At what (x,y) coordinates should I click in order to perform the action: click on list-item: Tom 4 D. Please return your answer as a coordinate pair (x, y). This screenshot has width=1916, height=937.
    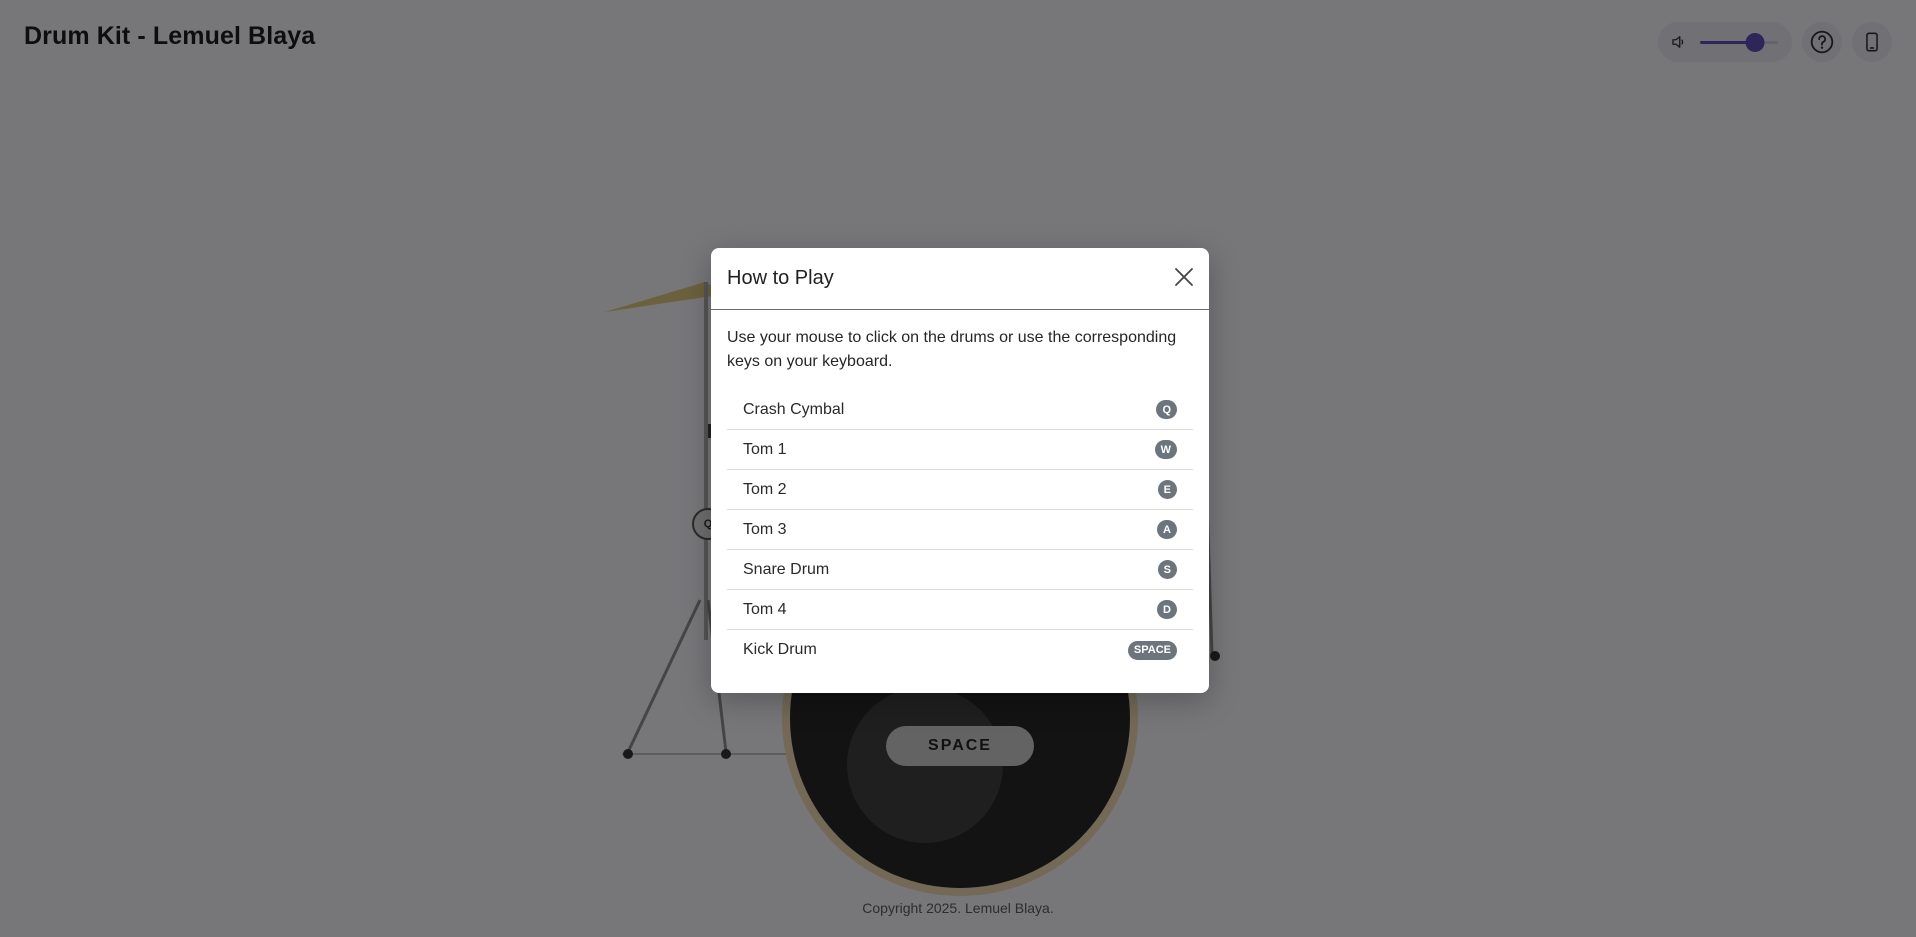
    Looking at the image, I should click on (960, 610).